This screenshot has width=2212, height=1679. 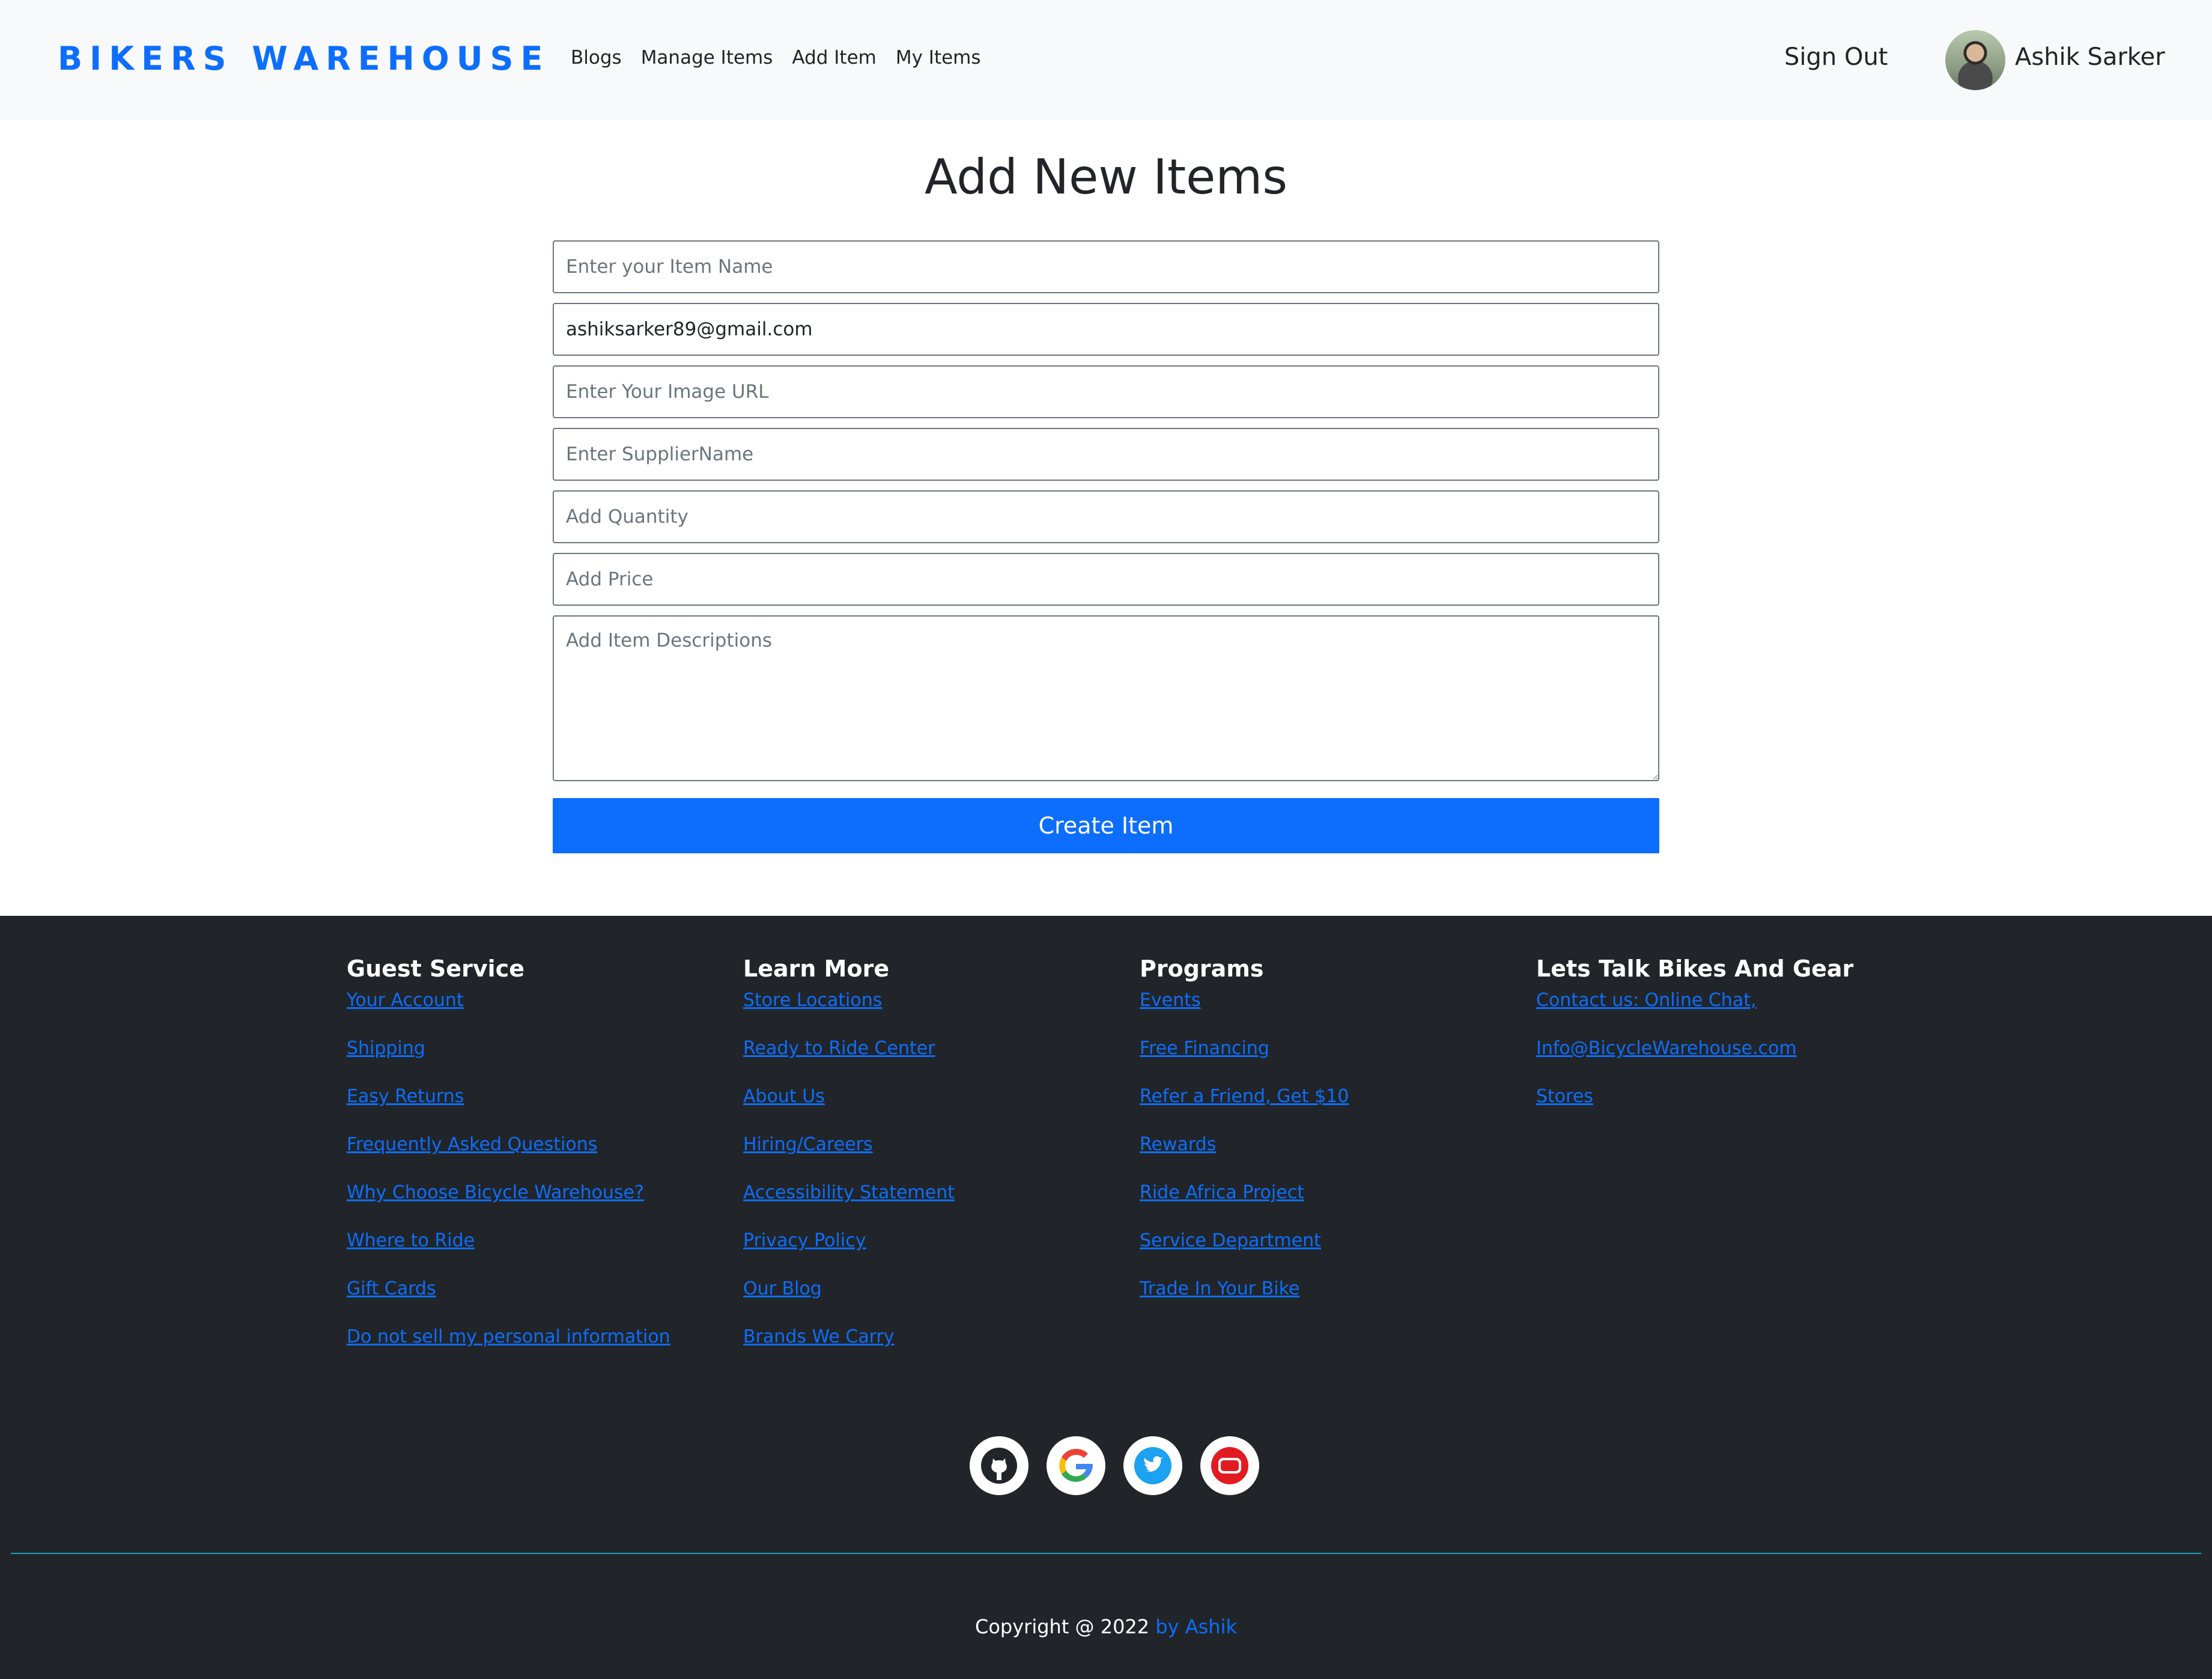 I want to click on avatar, so click(x=1975, y=60).